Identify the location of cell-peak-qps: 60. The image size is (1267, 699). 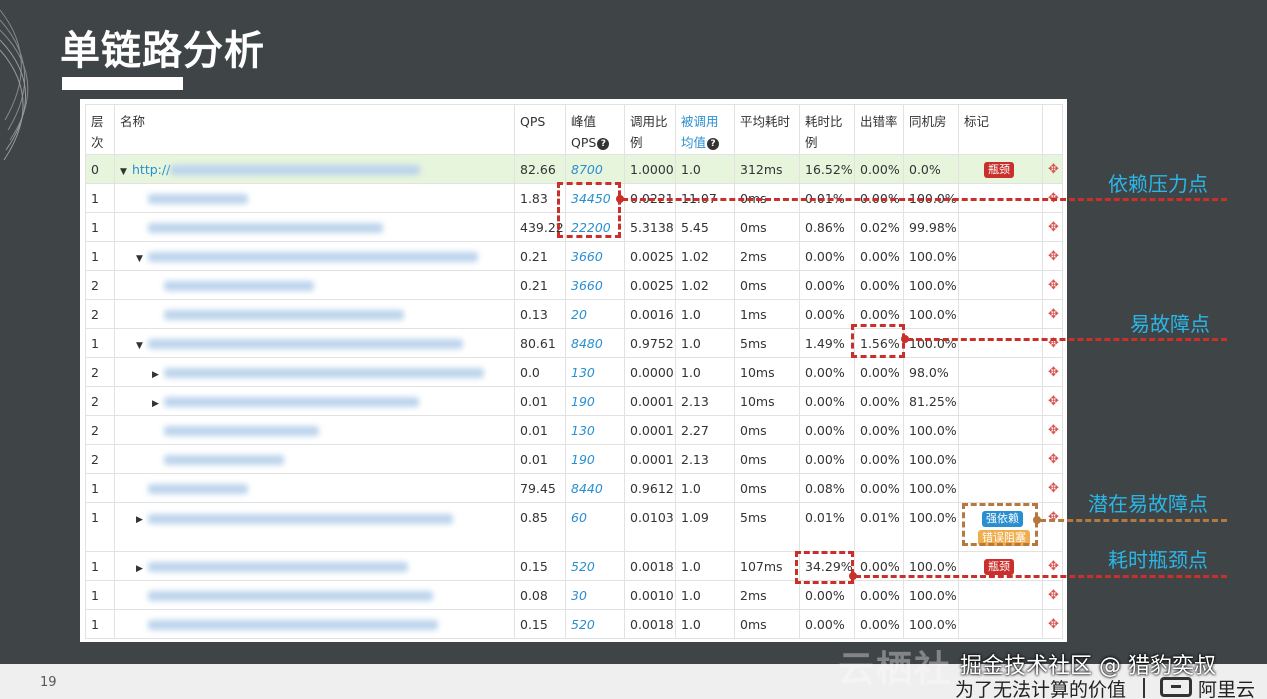
(595, 527).